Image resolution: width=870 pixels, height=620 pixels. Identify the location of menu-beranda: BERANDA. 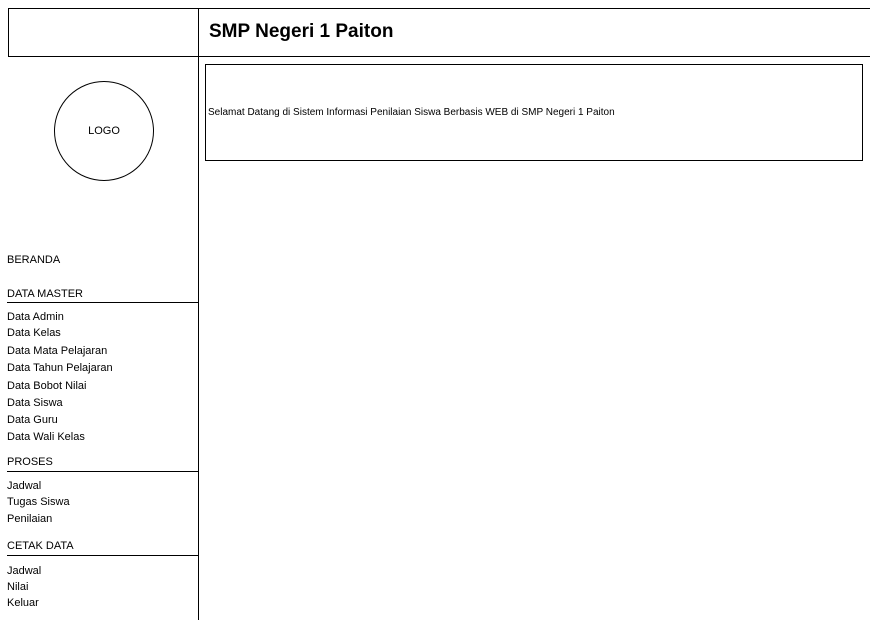
(33, 260).